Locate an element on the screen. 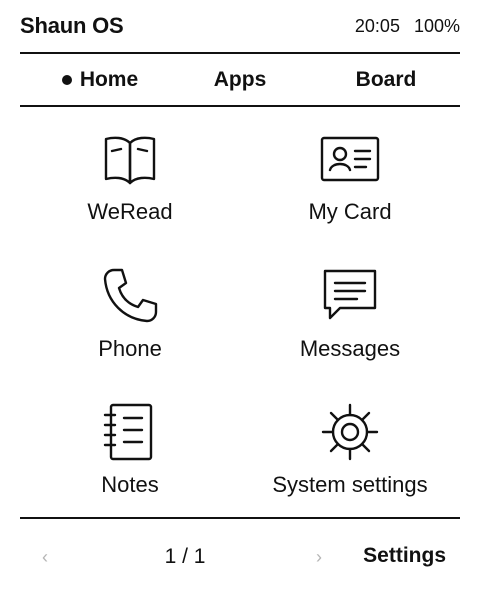 This screenshot has width=480, height=600. tab-apps-label: Apps is located at coordinates (240, 79).